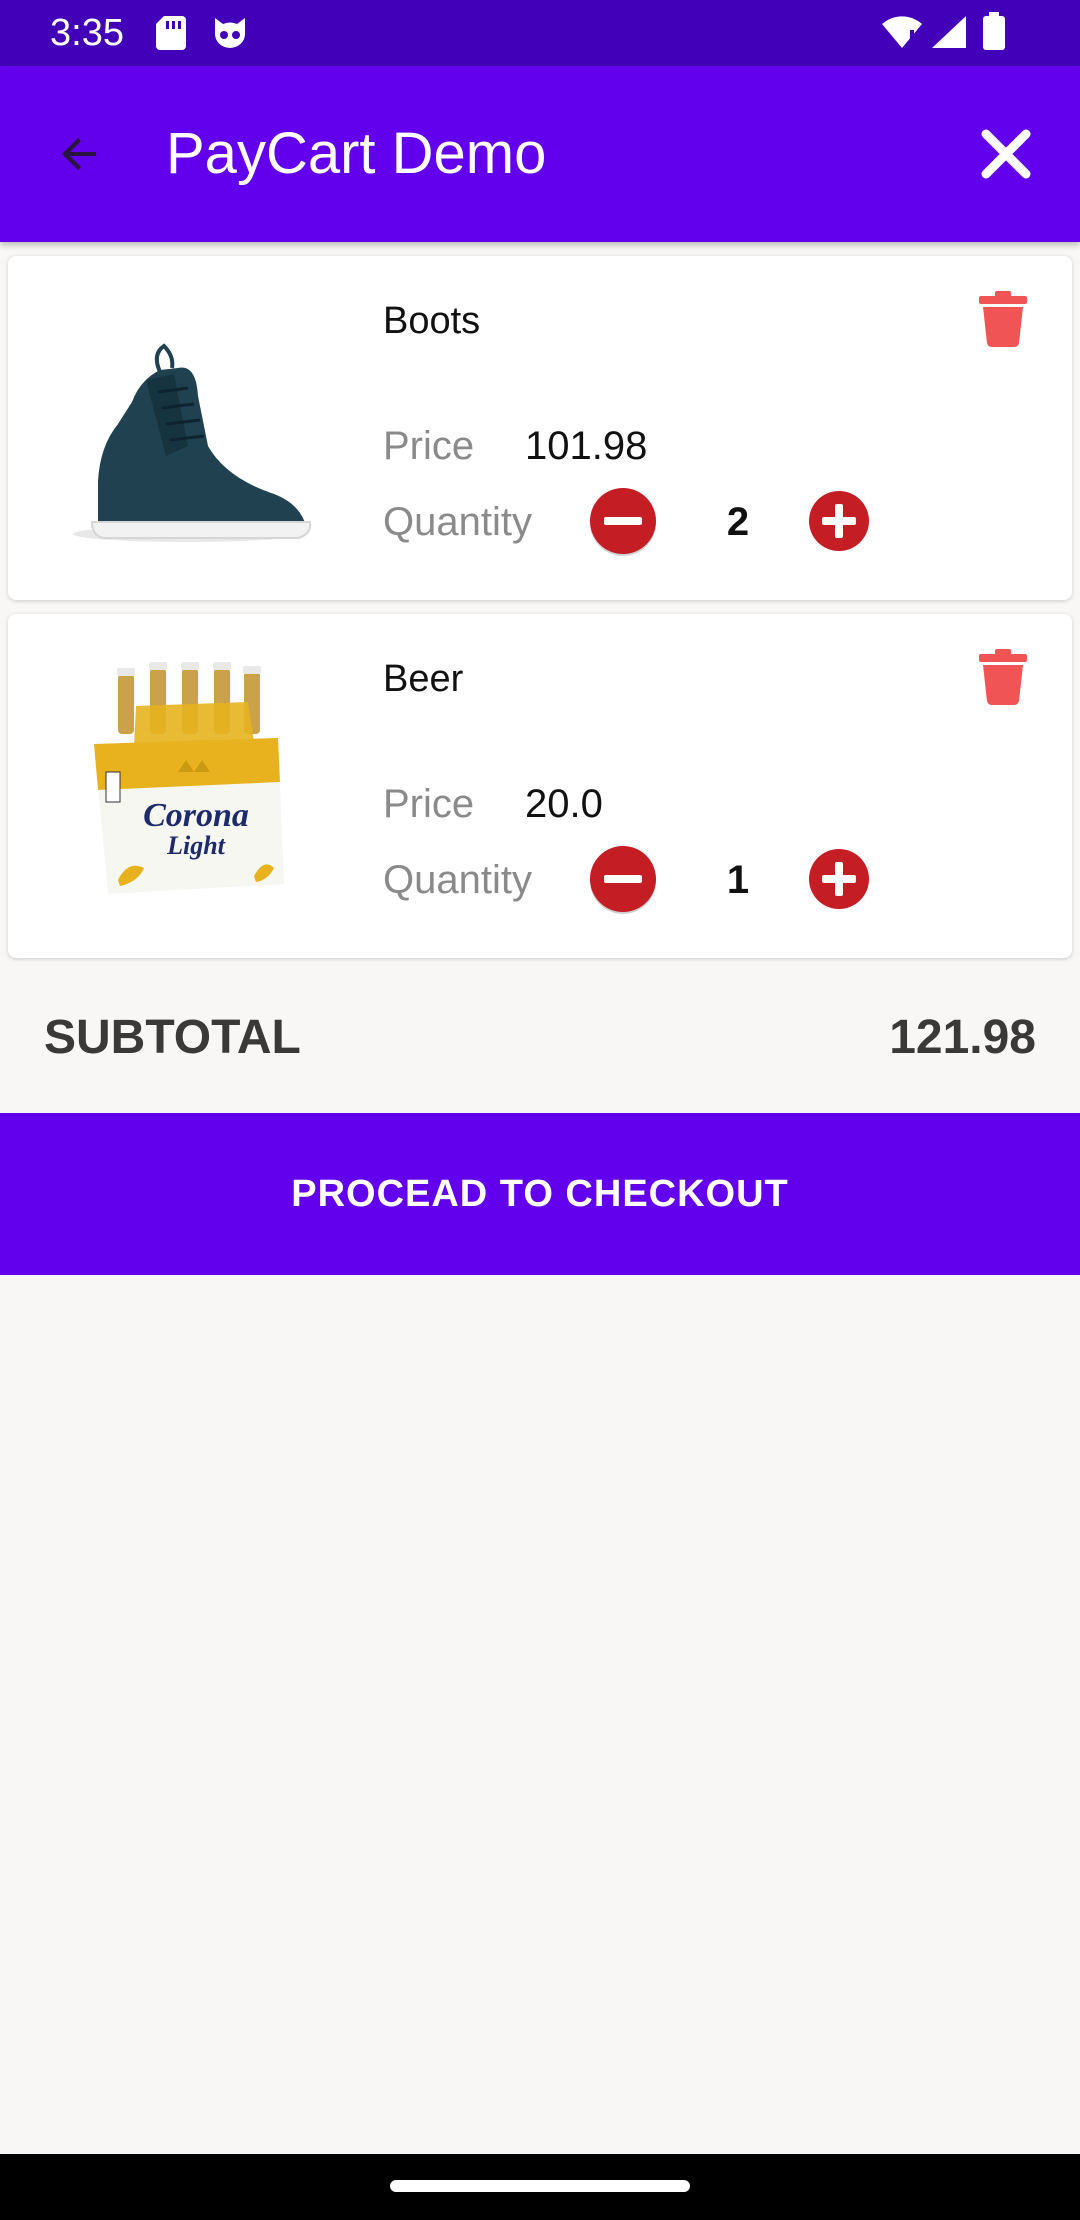 This screenshot has height=2220, width=1080. I want to click on home-gesture-handle, so click(540, 2186).